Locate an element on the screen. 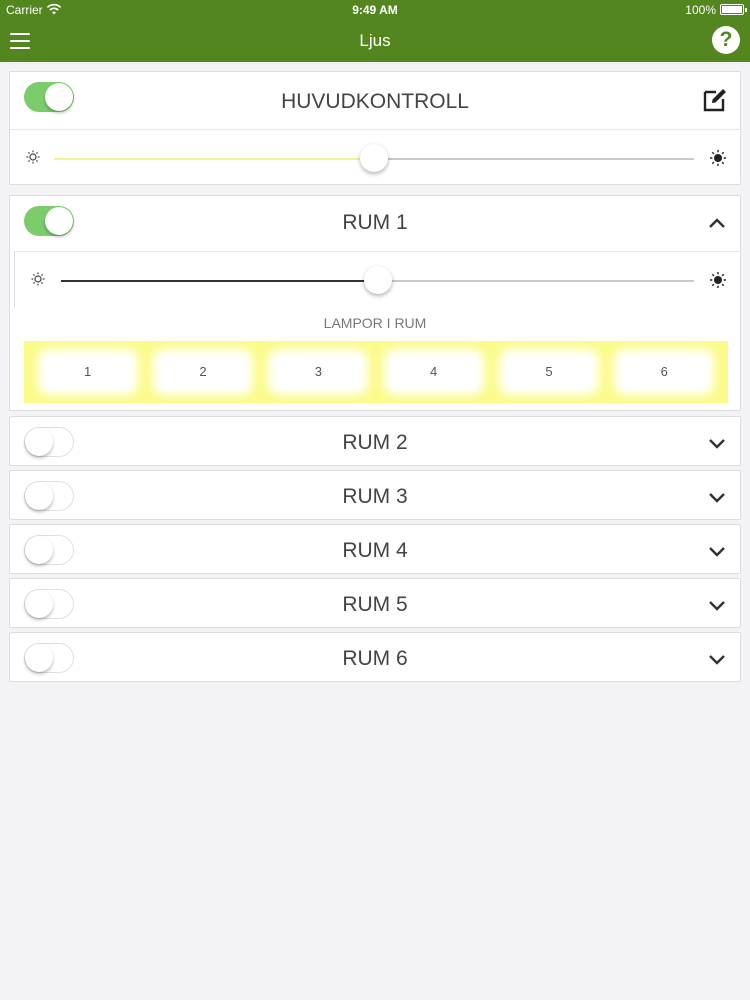 Image resolution: width=750 pixels, height=1000 pixels. lamp-button-2: 2 is located at coordinates (202, 372).